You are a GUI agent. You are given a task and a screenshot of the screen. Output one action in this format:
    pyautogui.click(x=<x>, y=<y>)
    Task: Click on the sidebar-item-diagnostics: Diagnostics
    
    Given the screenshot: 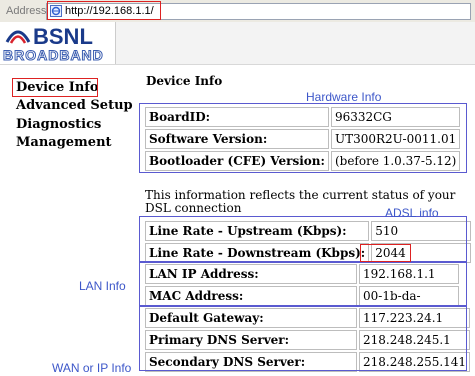 What is the action you would take?
    pyautogui.click(x=58, y=124)
    